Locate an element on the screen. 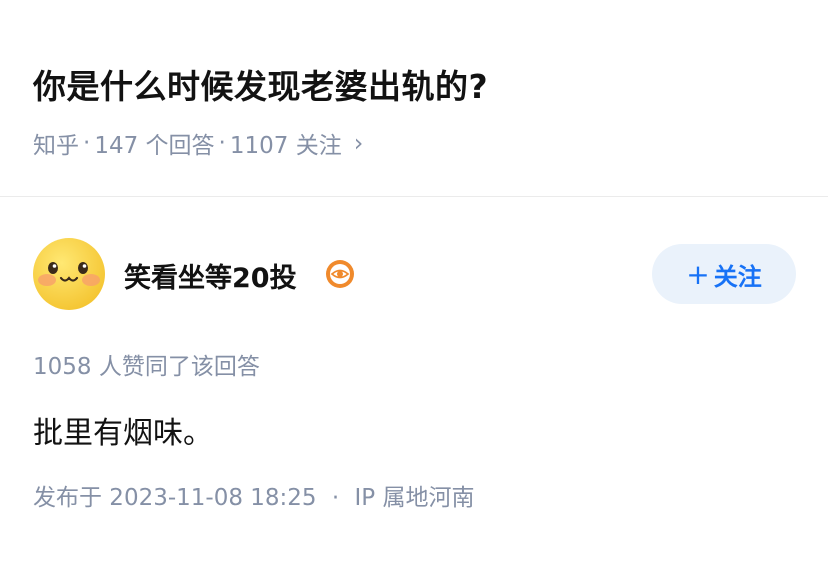  follower-count: 1107 关注 is located at coordinates (285, 146).